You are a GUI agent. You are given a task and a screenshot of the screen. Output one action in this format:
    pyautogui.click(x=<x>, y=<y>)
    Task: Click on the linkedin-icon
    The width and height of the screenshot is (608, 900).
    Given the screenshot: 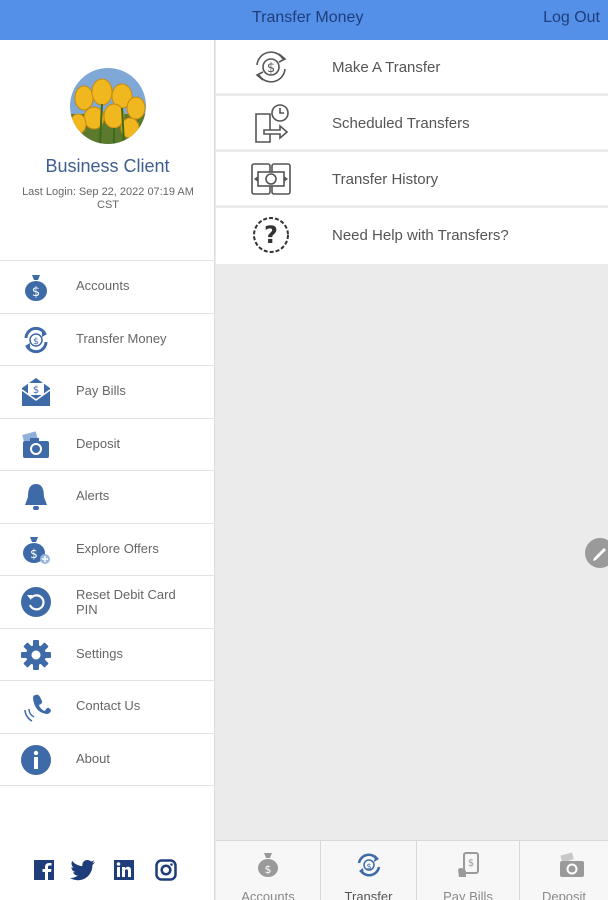 What is the action you would take?
    pyautogui.click(x=125, y=871)
    